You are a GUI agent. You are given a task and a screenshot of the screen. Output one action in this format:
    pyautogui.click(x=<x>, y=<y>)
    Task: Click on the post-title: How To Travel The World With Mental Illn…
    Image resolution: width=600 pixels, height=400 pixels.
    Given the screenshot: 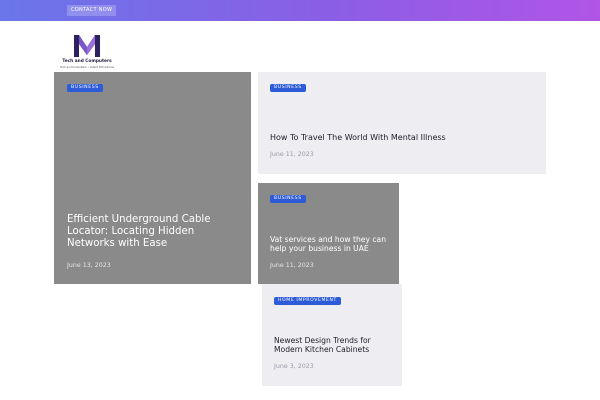 What is the action you would take?
    pyautogui.click(x=405, y=138)
    